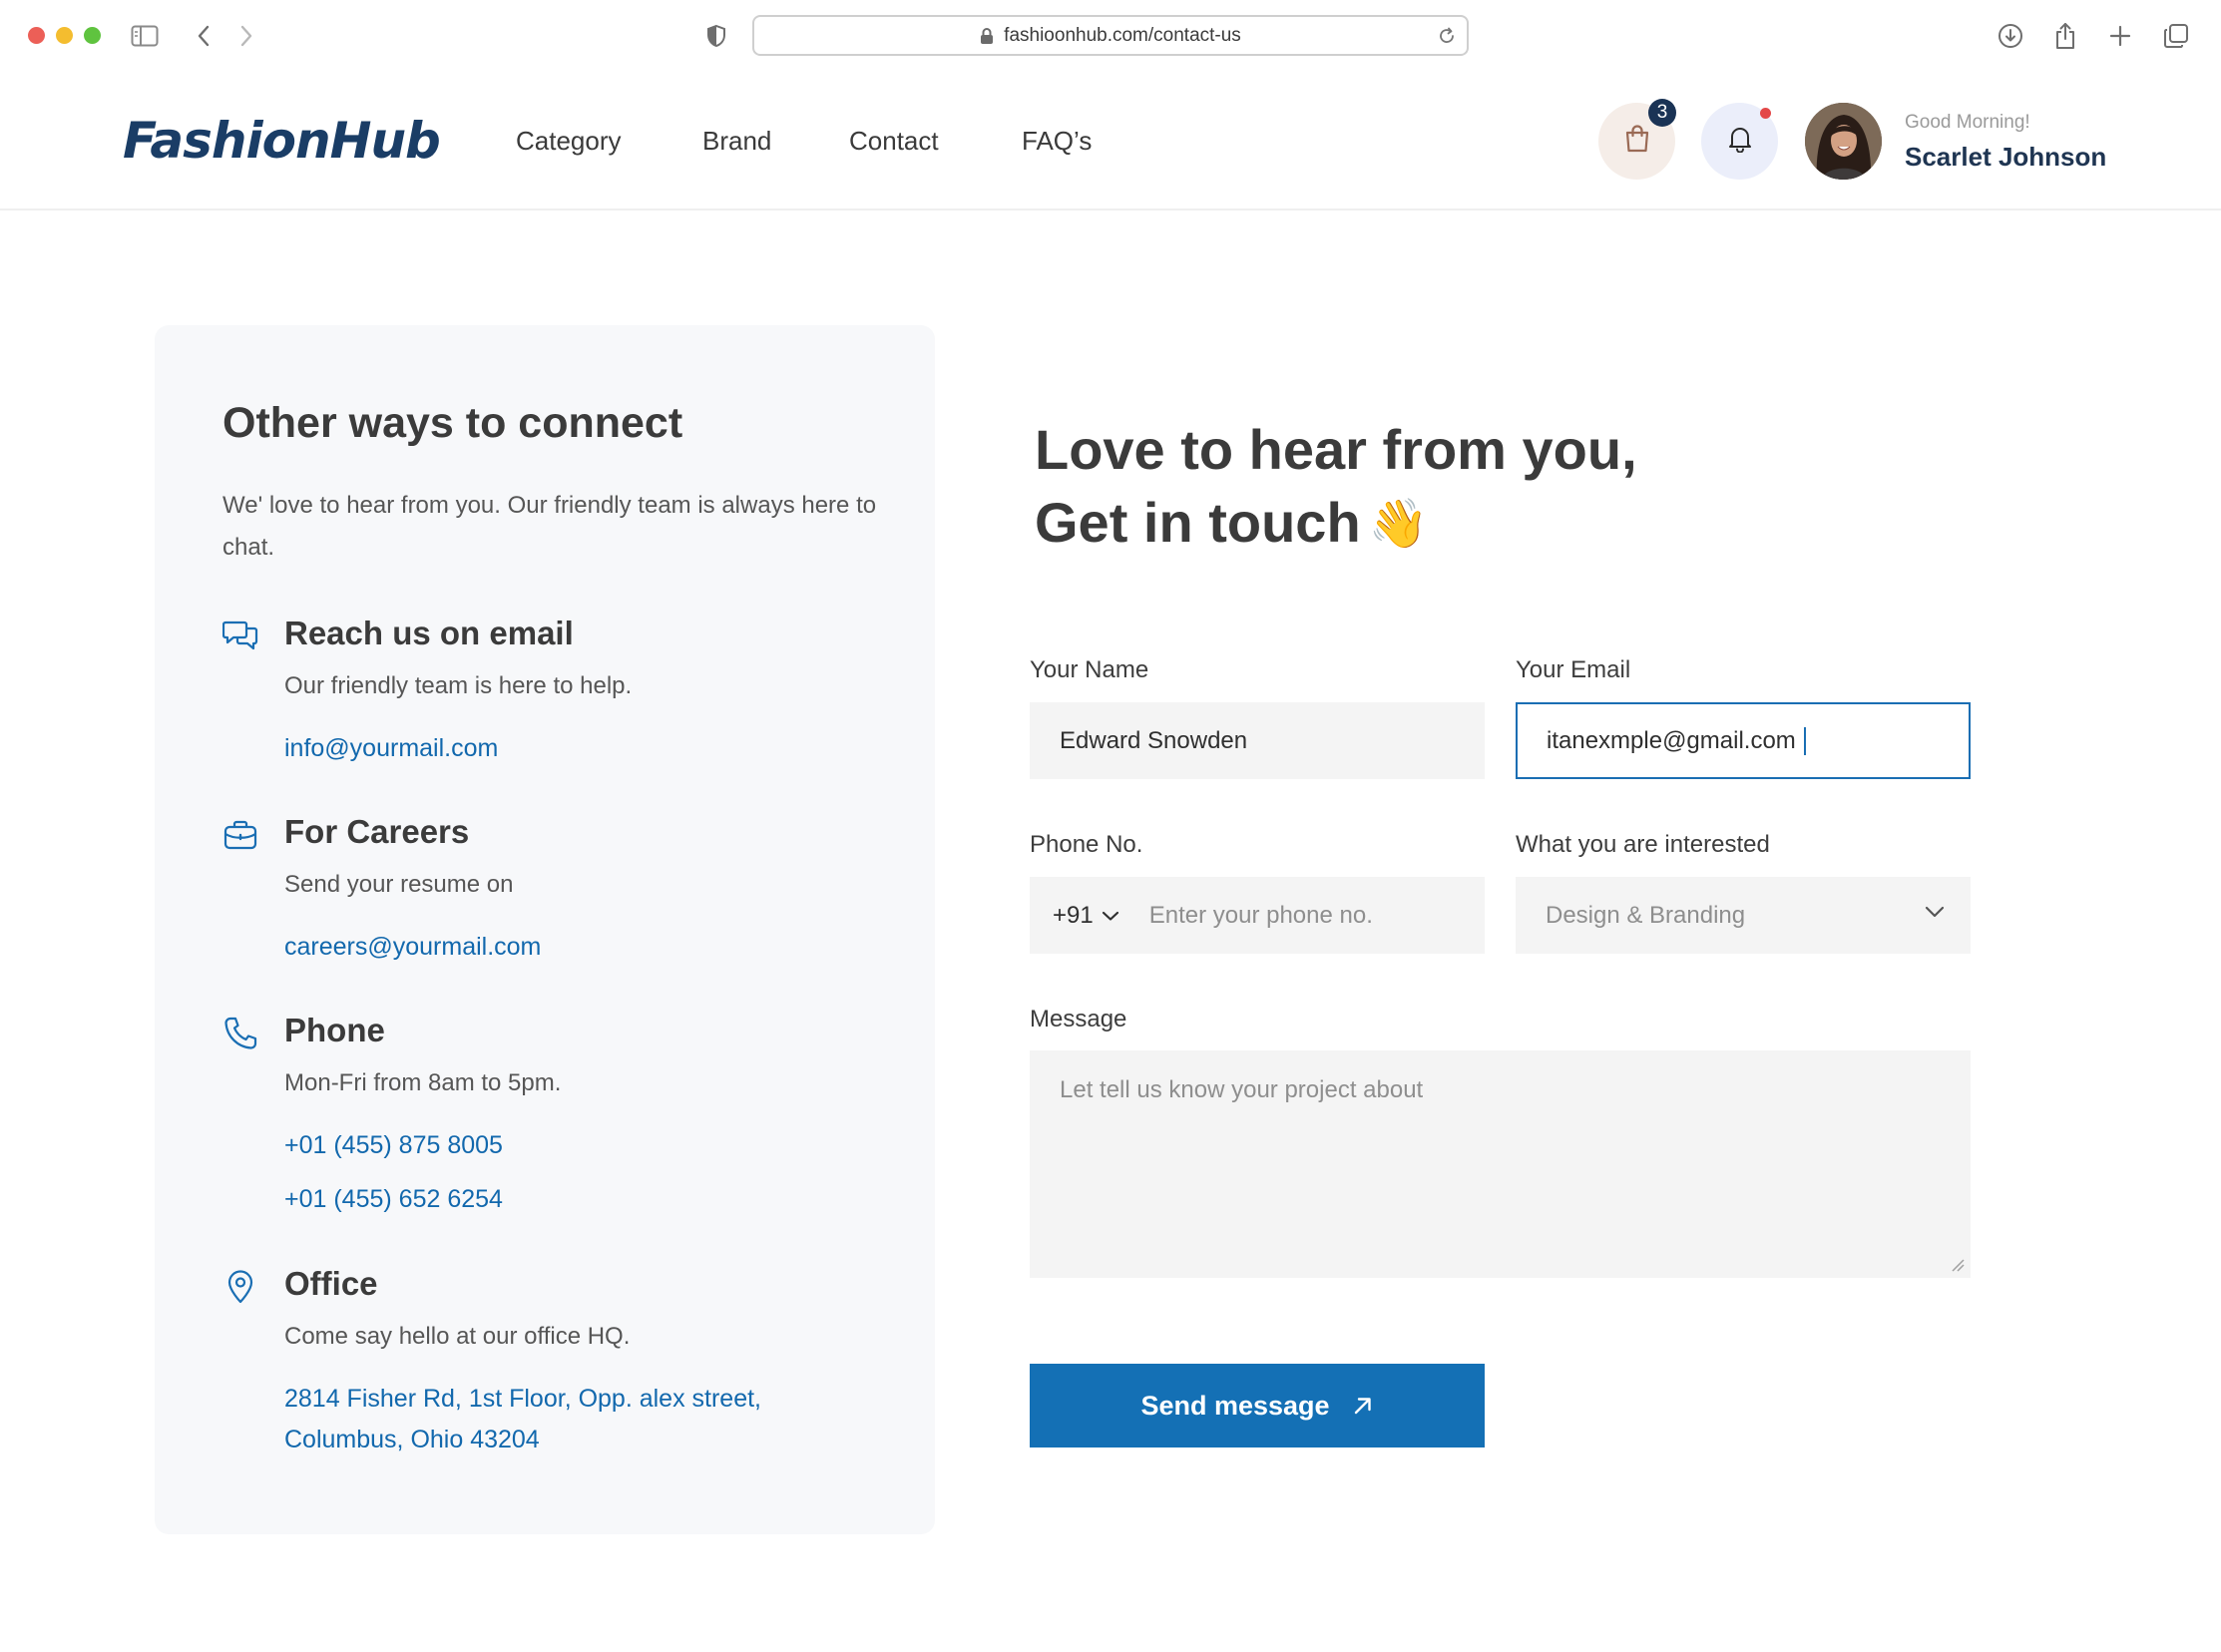 This screenshot has width=2221, height=1652. What do you see at coordinates (716, 36) in the screenshot?
I see `privacy-shield-icon` at bounding box center [716, 36].